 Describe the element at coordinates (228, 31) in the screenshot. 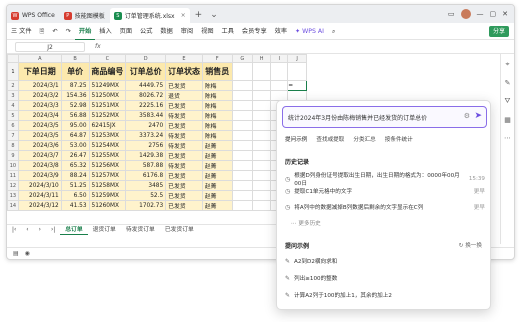

I see `menu-item-tools: 工具` at that location.